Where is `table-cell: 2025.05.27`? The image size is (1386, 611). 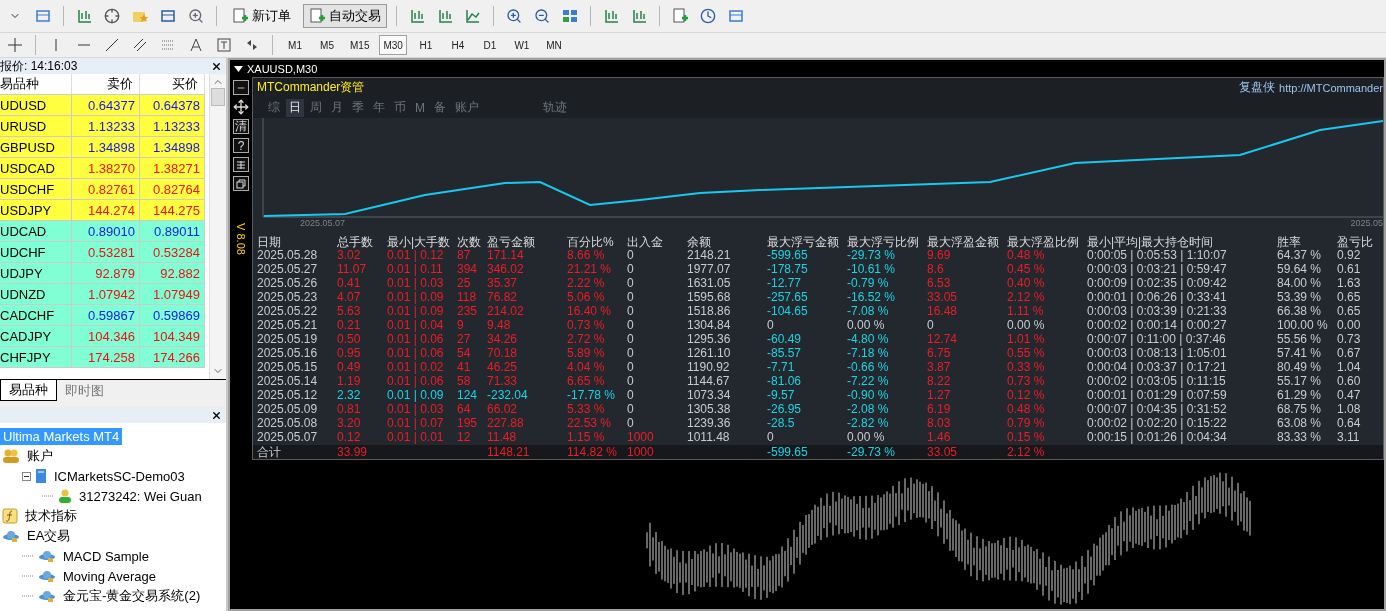 table-cell: 2025.05.27 is located at coordinates (287, 269).